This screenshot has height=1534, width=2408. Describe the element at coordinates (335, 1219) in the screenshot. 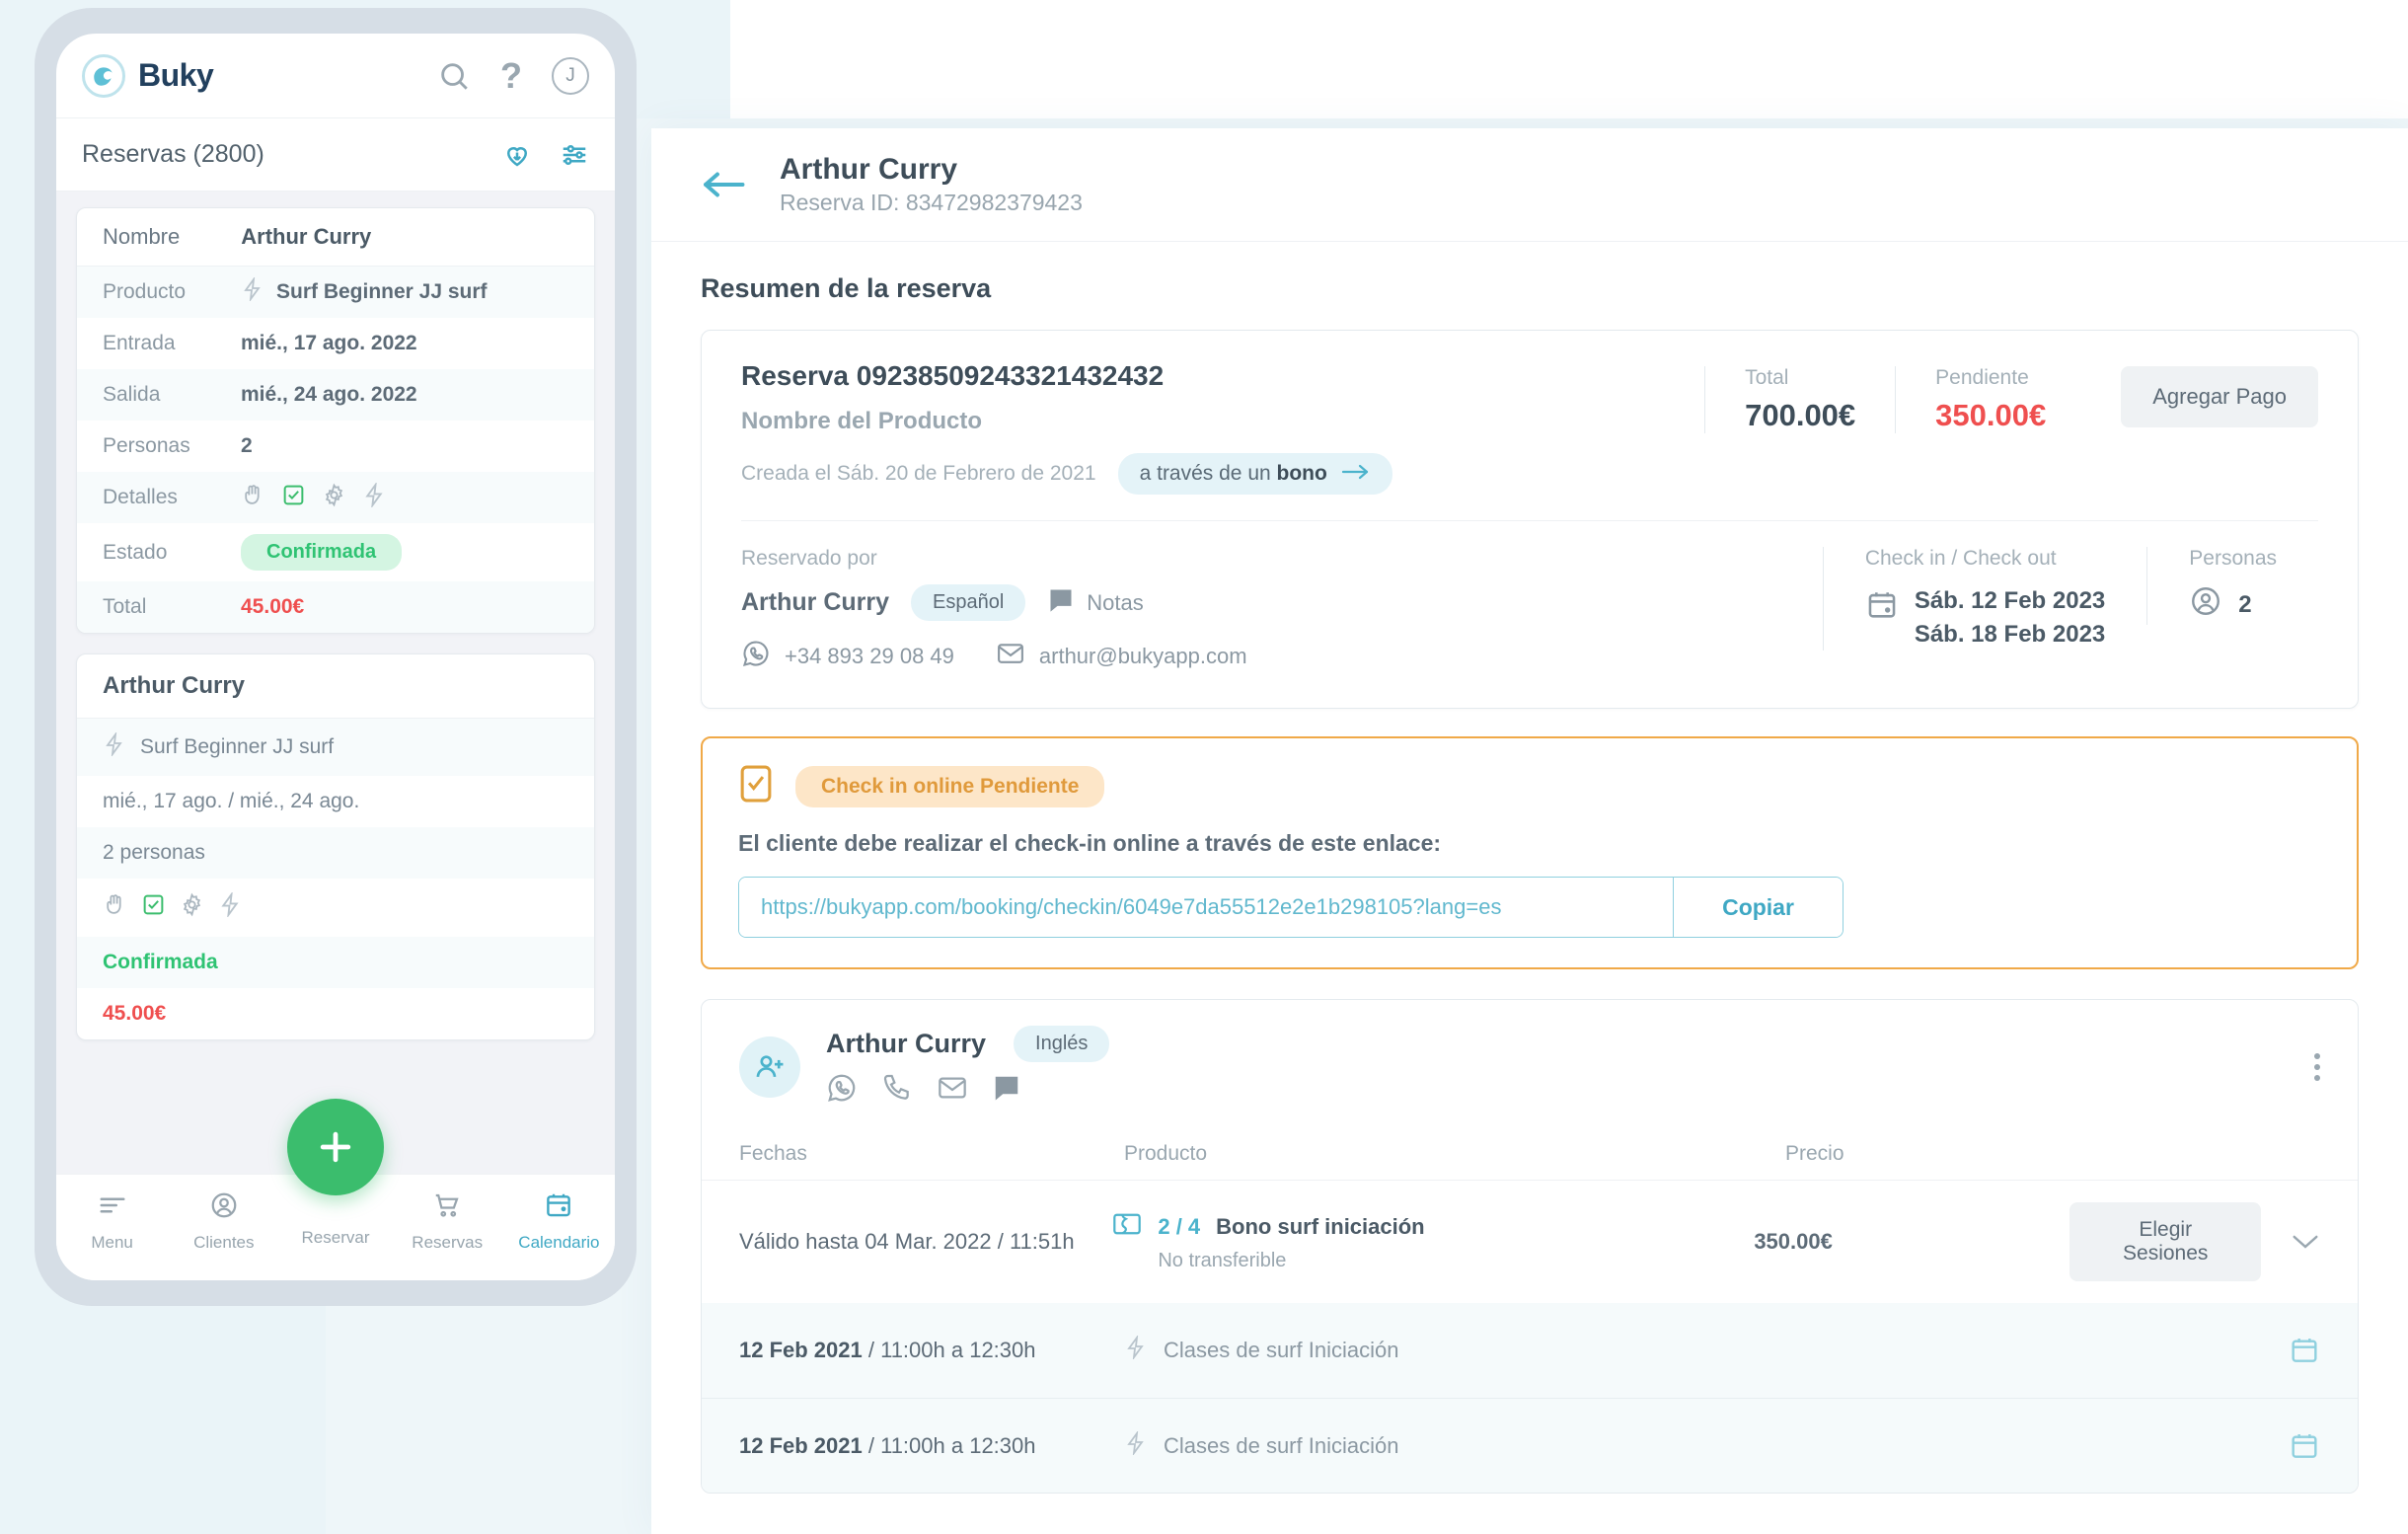

I see `nav-item-reservar: Reservar` at that location.